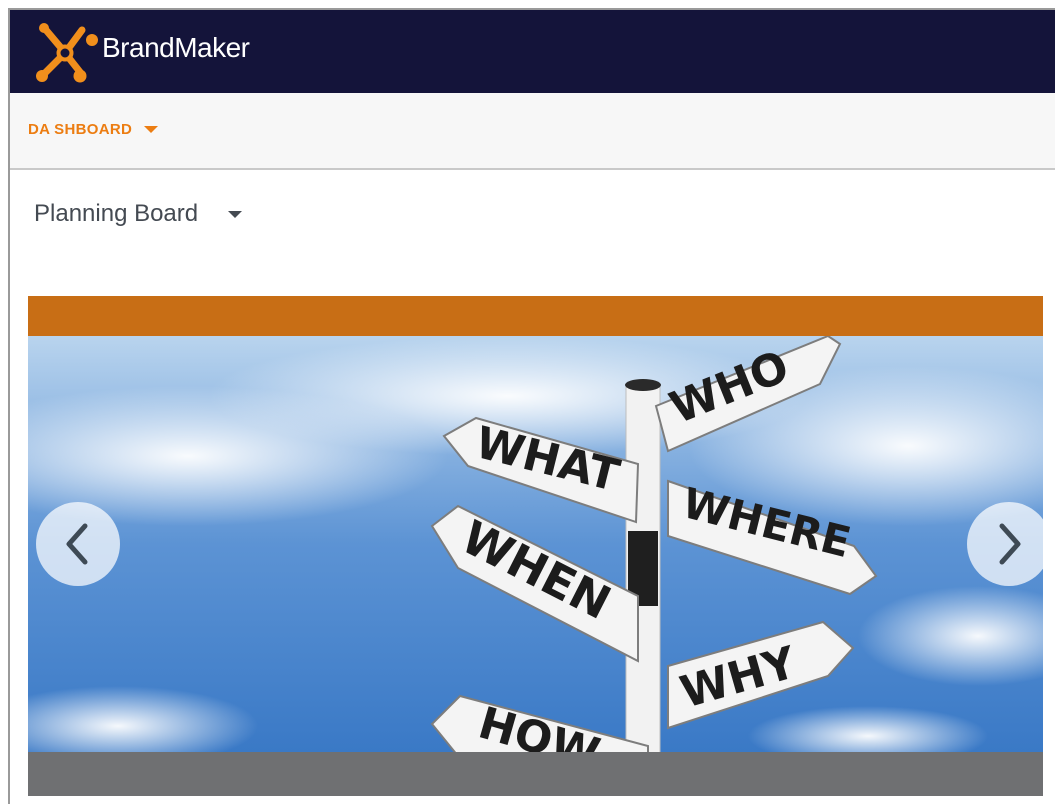  Describe the element at coordinates (1010, 544) in the screenshot. I see `chevron-right-icon` at that location.